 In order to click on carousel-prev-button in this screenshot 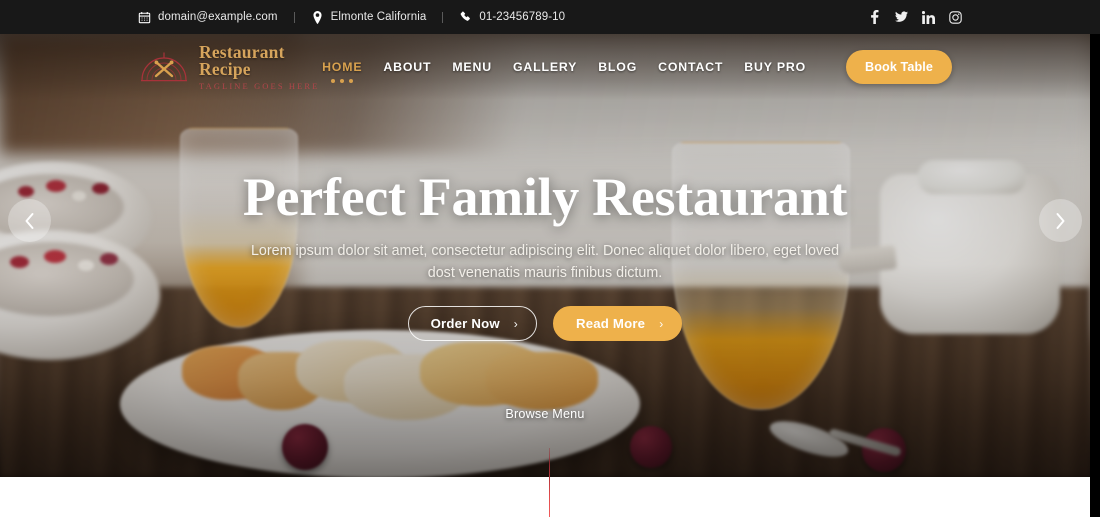, I will do `click(29, 220)`.